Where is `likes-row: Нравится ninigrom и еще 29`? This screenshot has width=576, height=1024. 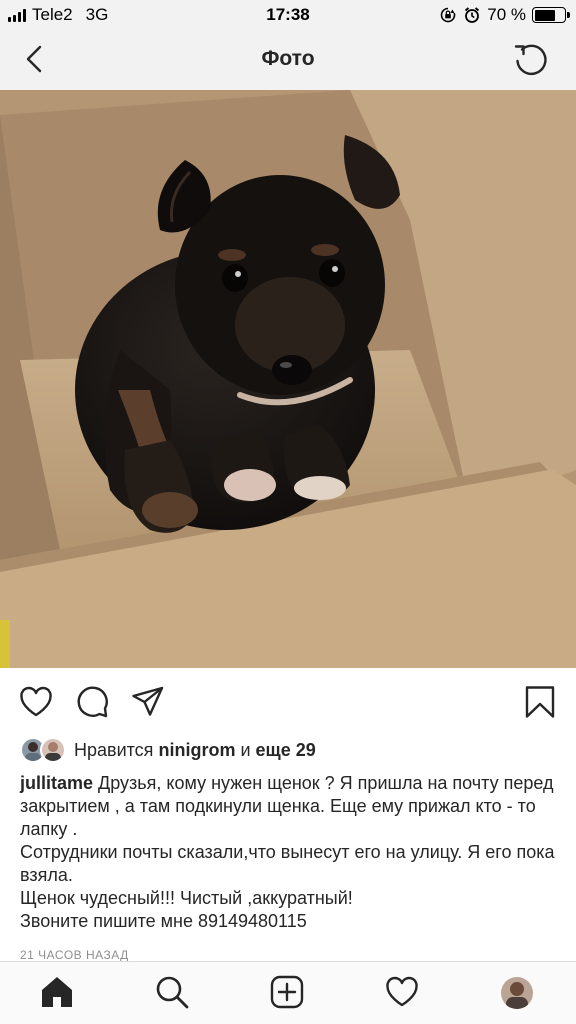 likes-row: Нравится ninigrom и еще 29 is located at coordinates (168, 750).